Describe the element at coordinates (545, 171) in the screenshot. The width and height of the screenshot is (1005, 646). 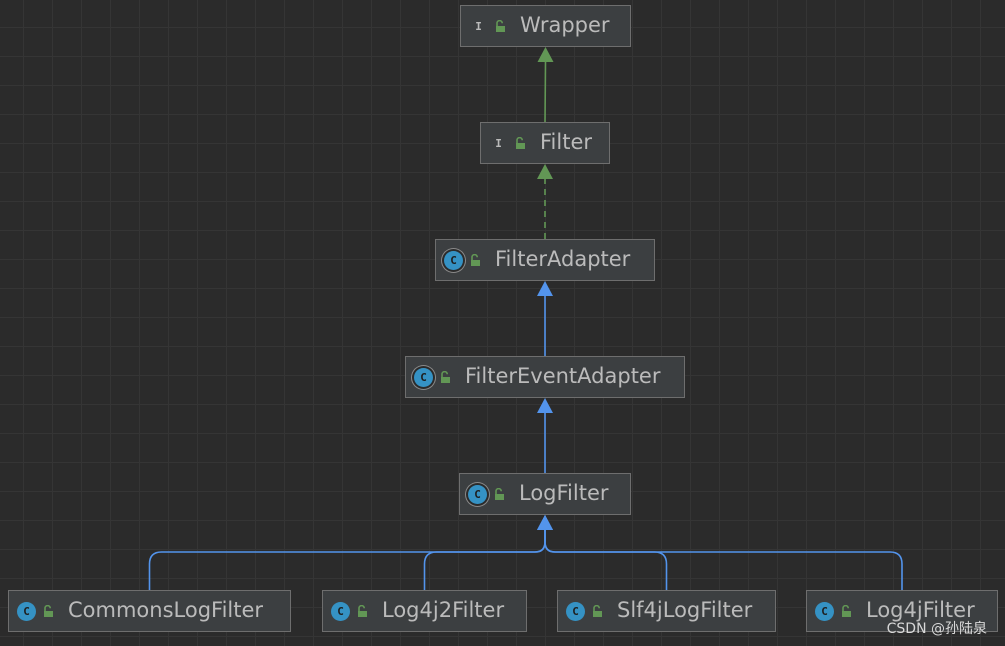
I see `arrowhead-filteradapter-to-filter` at that location.